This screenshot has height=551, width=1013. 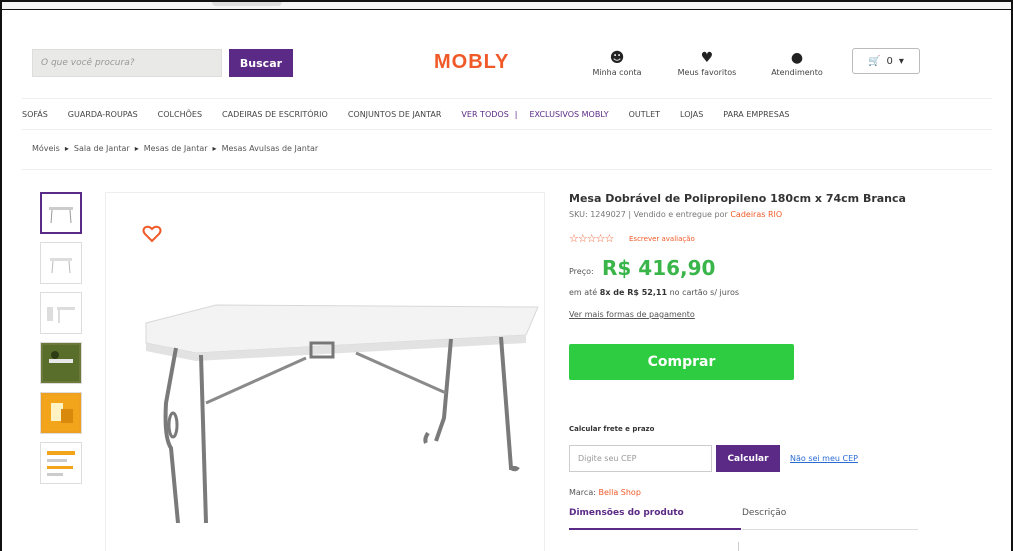 What do you see at coordinates (270, 148) in the screenshot?
I see `breadcrumb-item: Mesas Avulsas de Jantar` at bounding box center [270, 148].